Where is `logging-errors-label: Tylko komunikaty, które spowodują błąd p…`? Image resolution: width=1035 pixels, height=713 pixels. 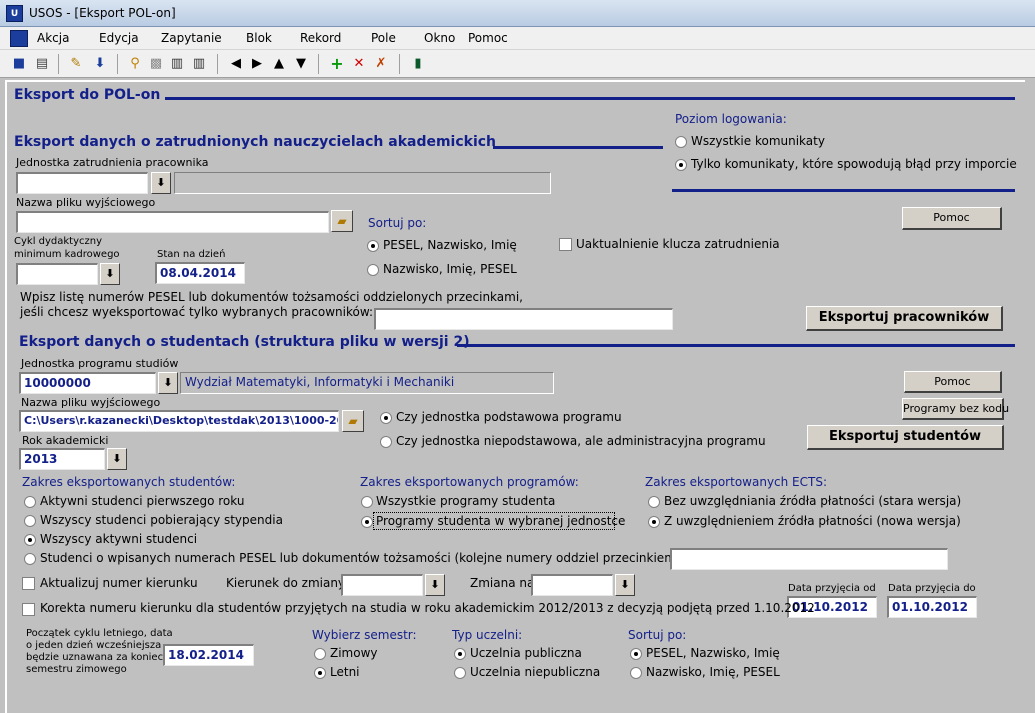 logging-errors-label: Tylko komunikaty, które spowodują błąd p… is located at coordinates (854, 164).